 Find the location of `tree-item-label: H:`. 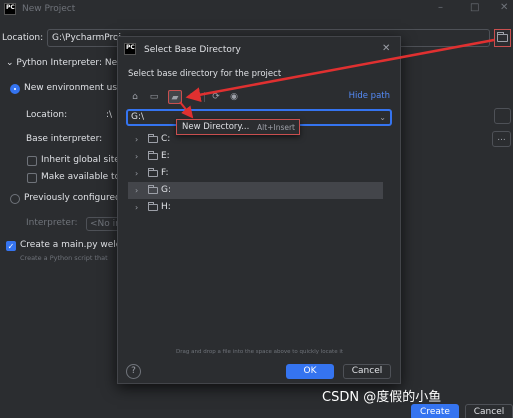

tree-item-label: H: is located at coordinates (166, 207).